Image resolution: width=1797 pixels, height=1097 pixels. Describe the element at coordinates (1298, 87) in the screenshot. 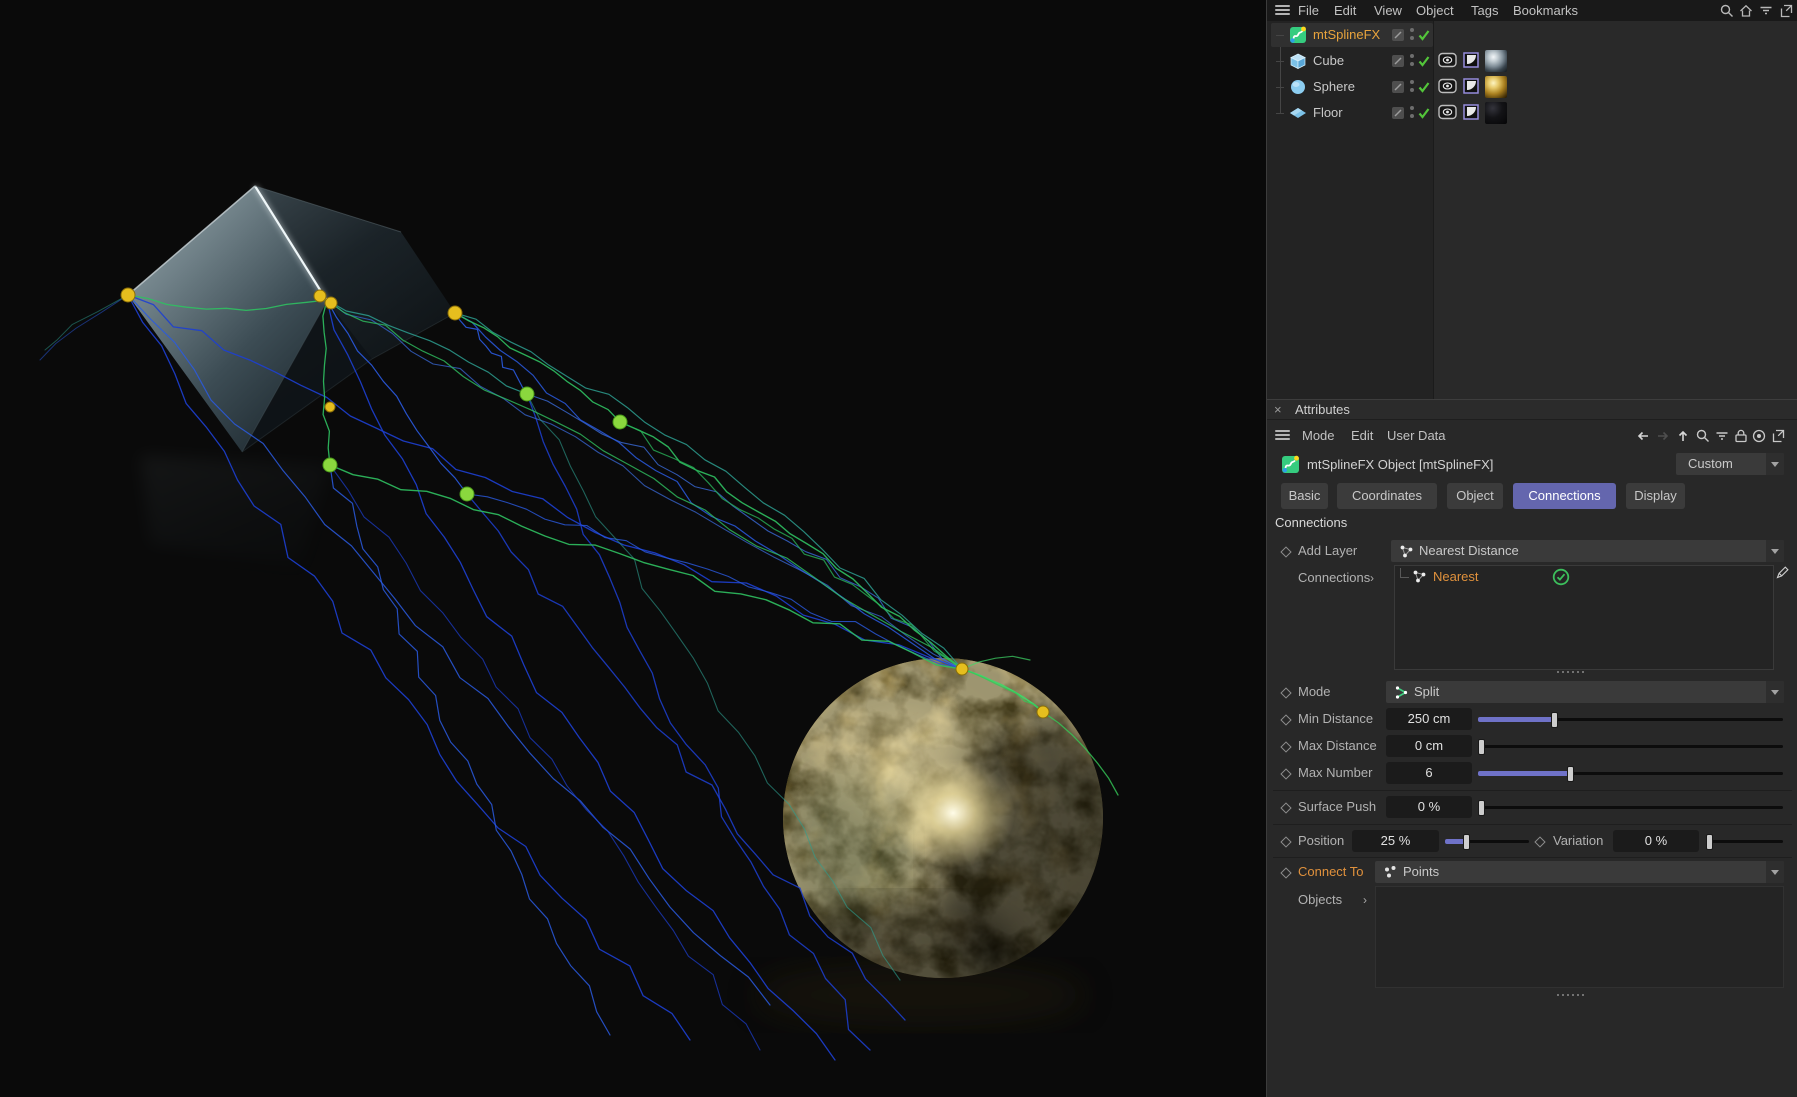

I see `sphere-object-icon` at that location.